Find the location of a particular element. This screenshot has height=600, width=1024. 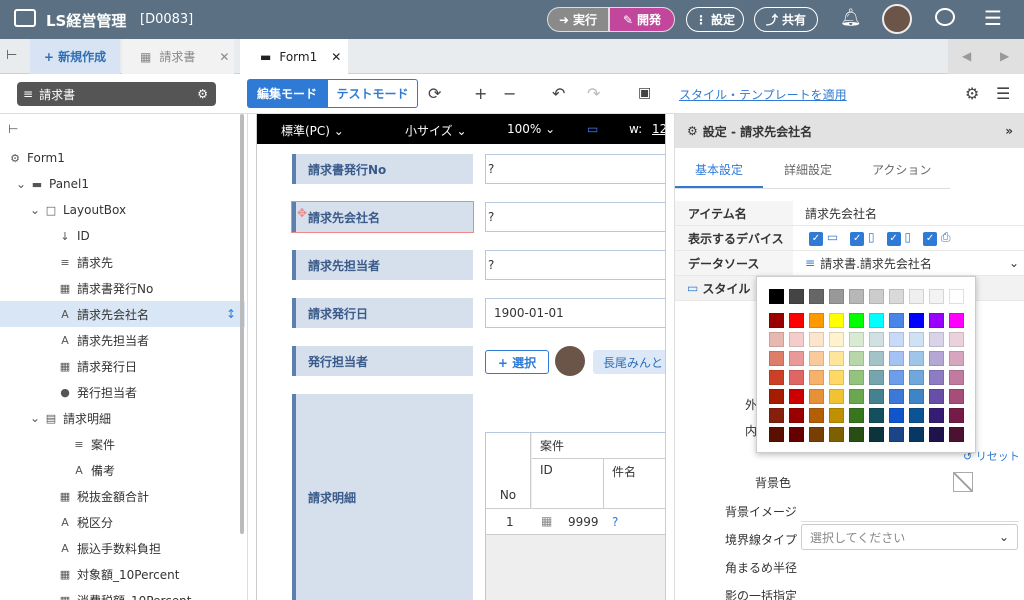

device-size-select: 標準(PC) ⌄ is located at coordinates (312, 130).